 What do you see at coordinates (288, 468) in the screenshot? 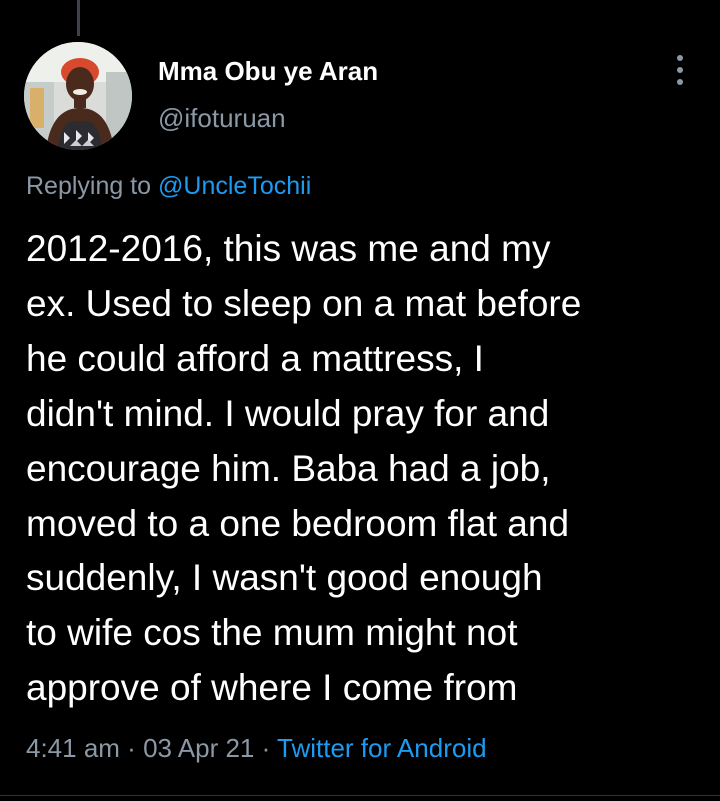
I see `tweet-text-line: encourage him. Baba had a job,` at bounding box center [288, 468].